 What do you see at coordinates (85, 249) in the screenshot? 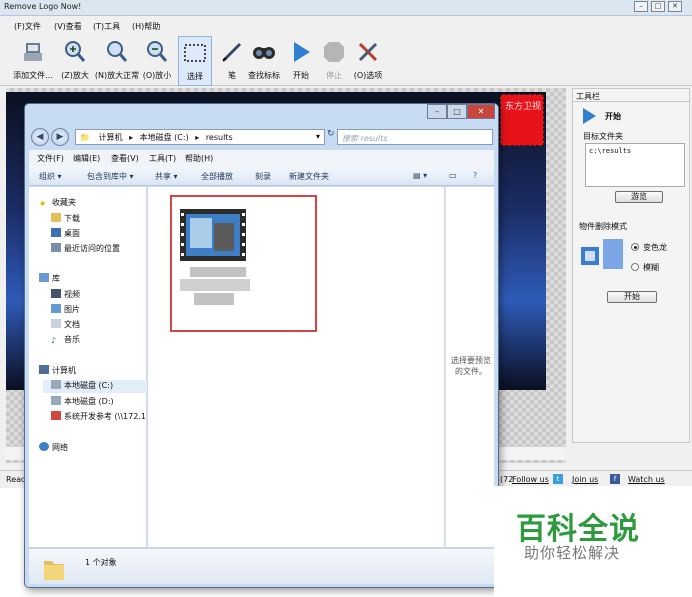
I see `nav-recent-places: 最近访问的位置` at bounding box center [85, 249].